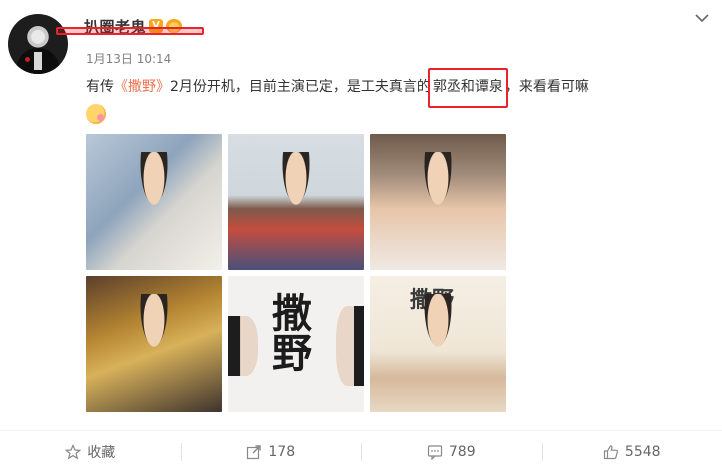 The width and height of the screenshot is (722, 472). What do you see at coordinates (281, 452) in the screenshot?
I see `repost-count: 178` at bounding box center [281, 452].